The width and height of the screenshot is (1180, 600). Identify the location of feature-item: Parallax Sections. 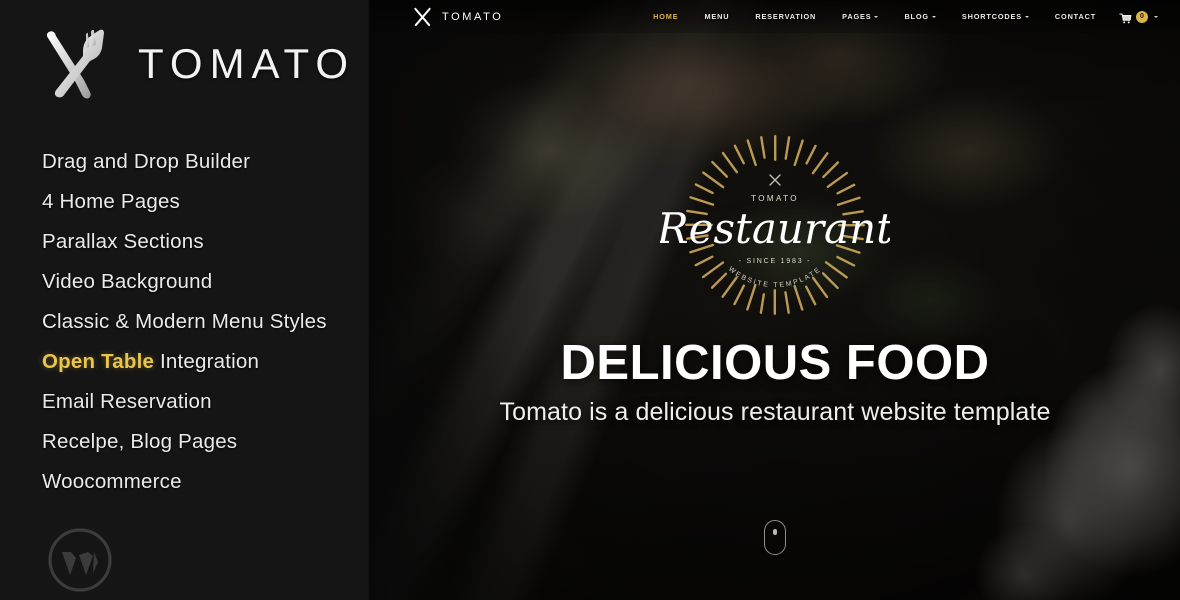
(202, 242).